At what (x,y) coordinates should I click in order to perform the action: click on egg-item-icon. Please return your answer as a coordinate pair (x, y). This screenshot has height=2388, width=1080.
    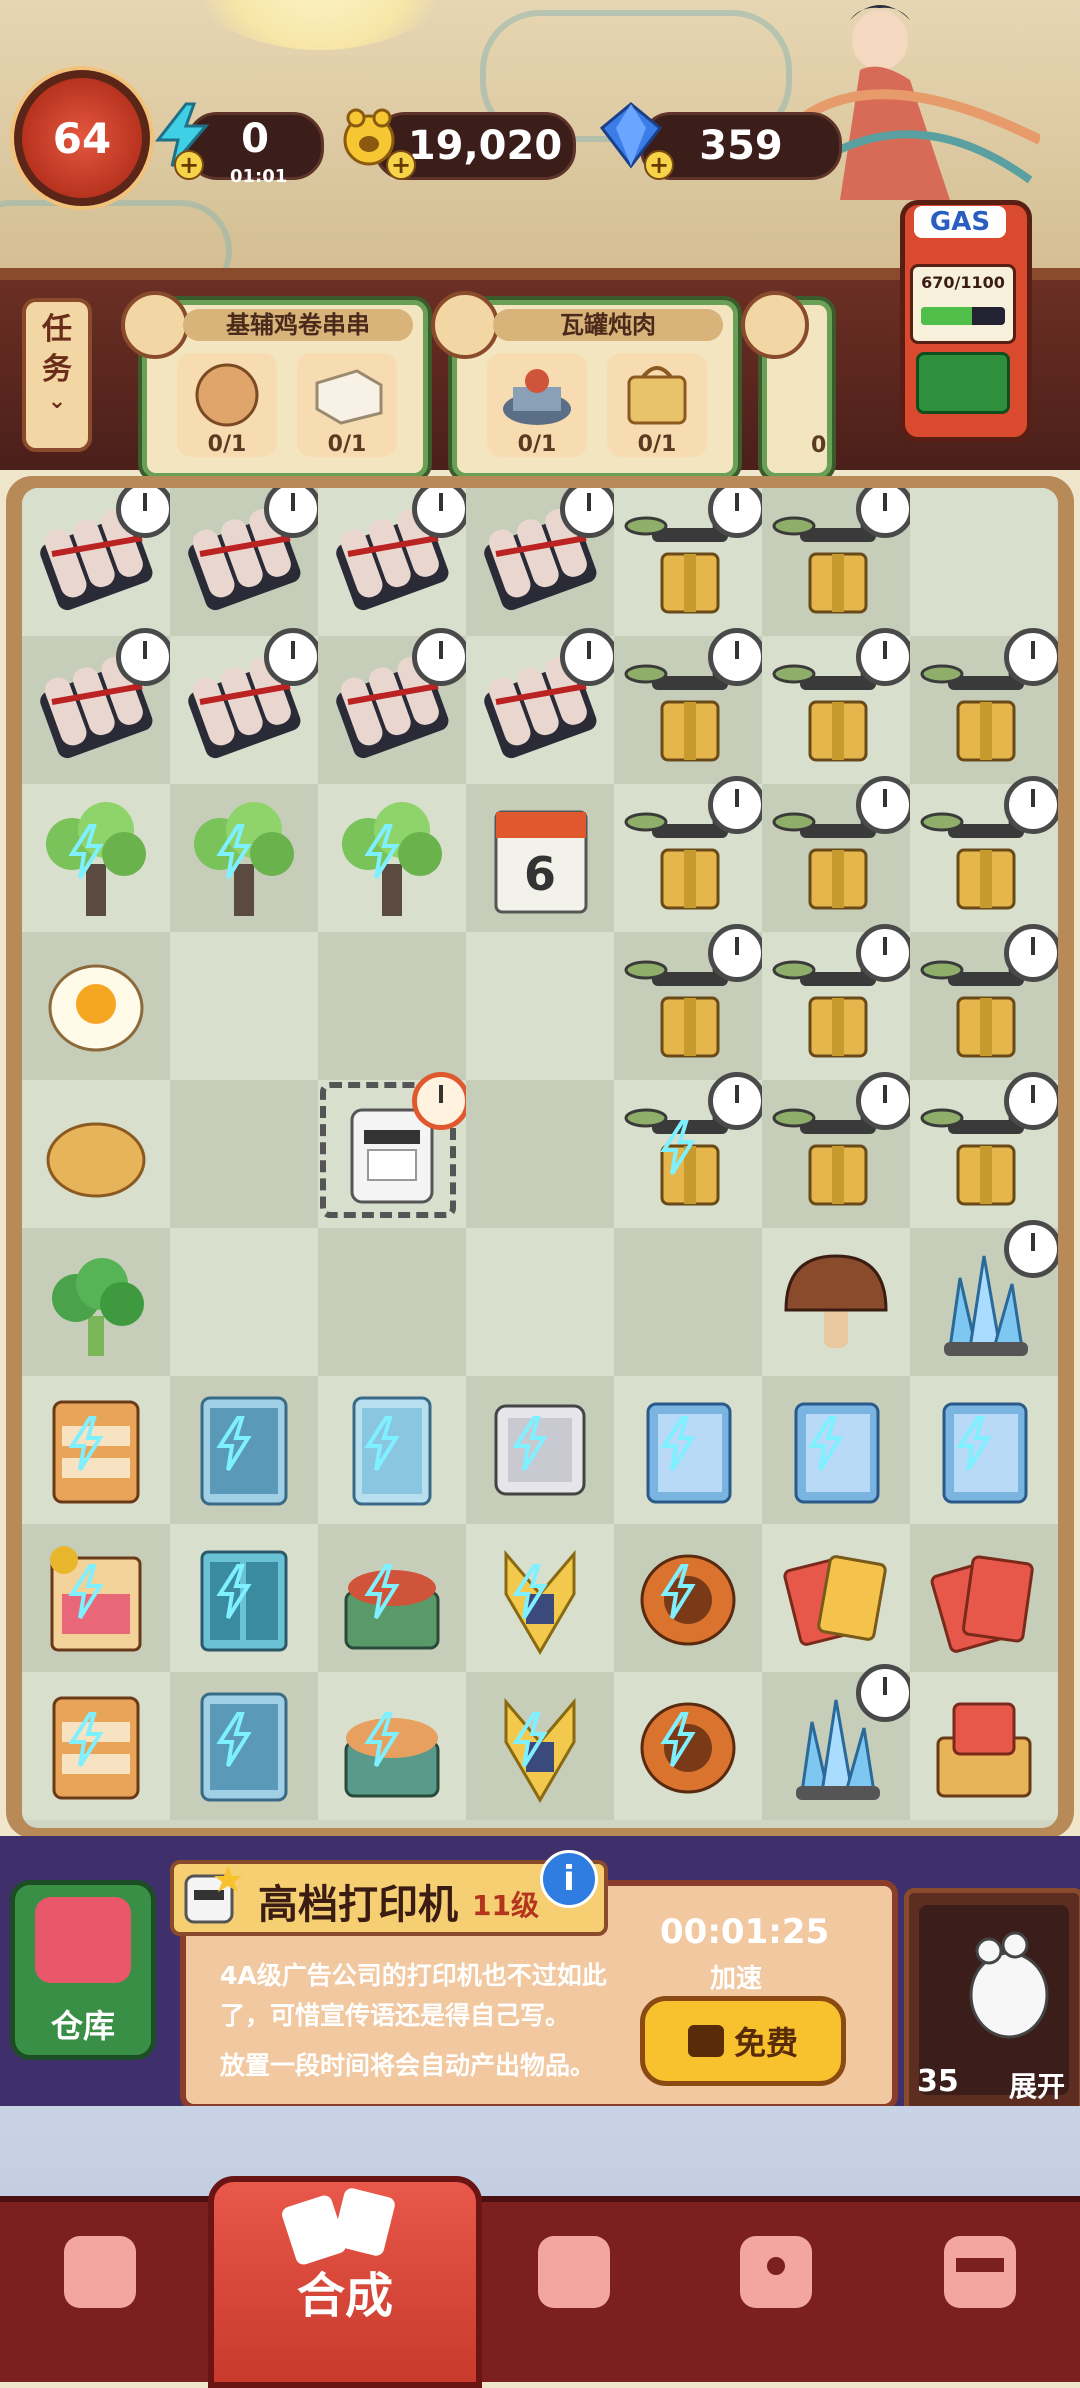
    Looking at the image, I should click on (96, 1006).